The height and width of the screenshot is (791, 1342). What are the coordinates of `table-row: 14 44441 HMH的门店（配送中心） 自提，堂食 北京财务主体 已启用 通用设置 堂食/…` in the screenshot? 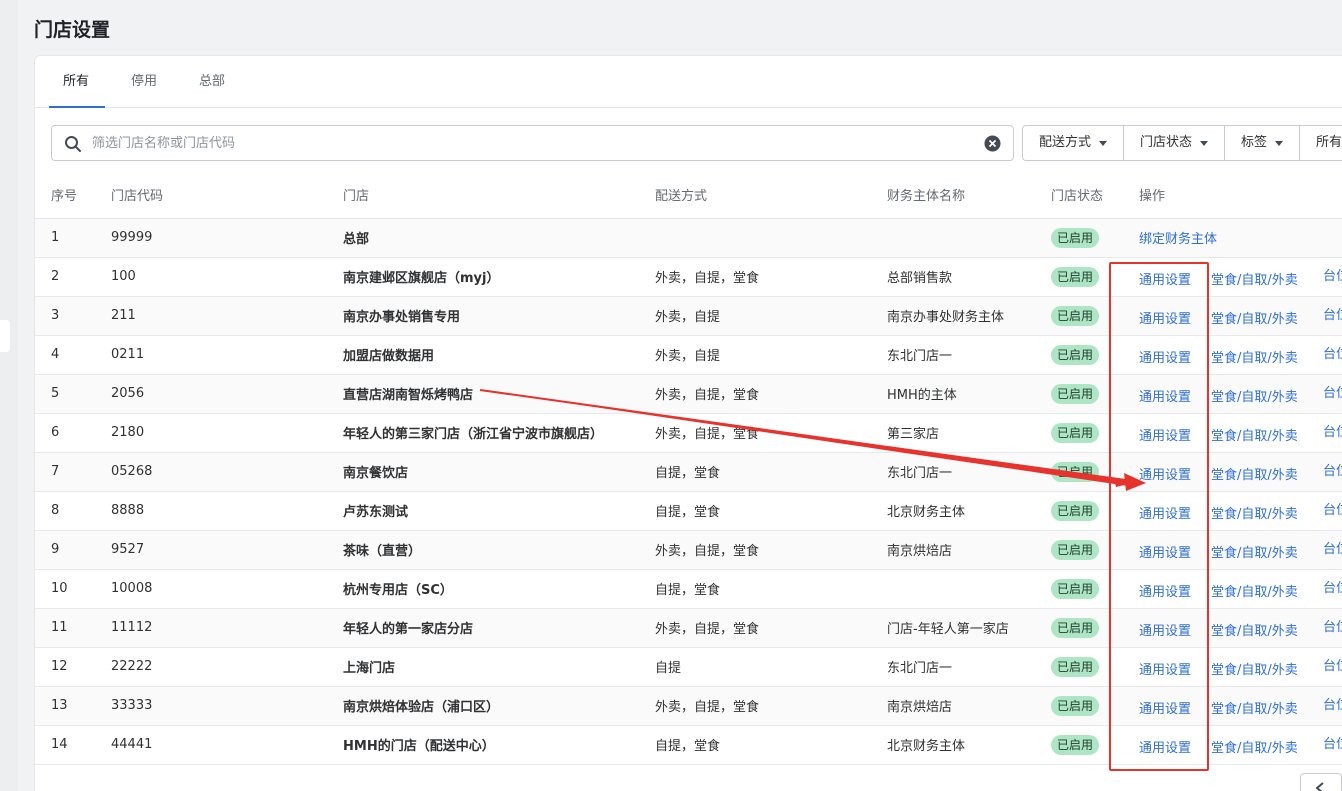 It's located at (688, 745).